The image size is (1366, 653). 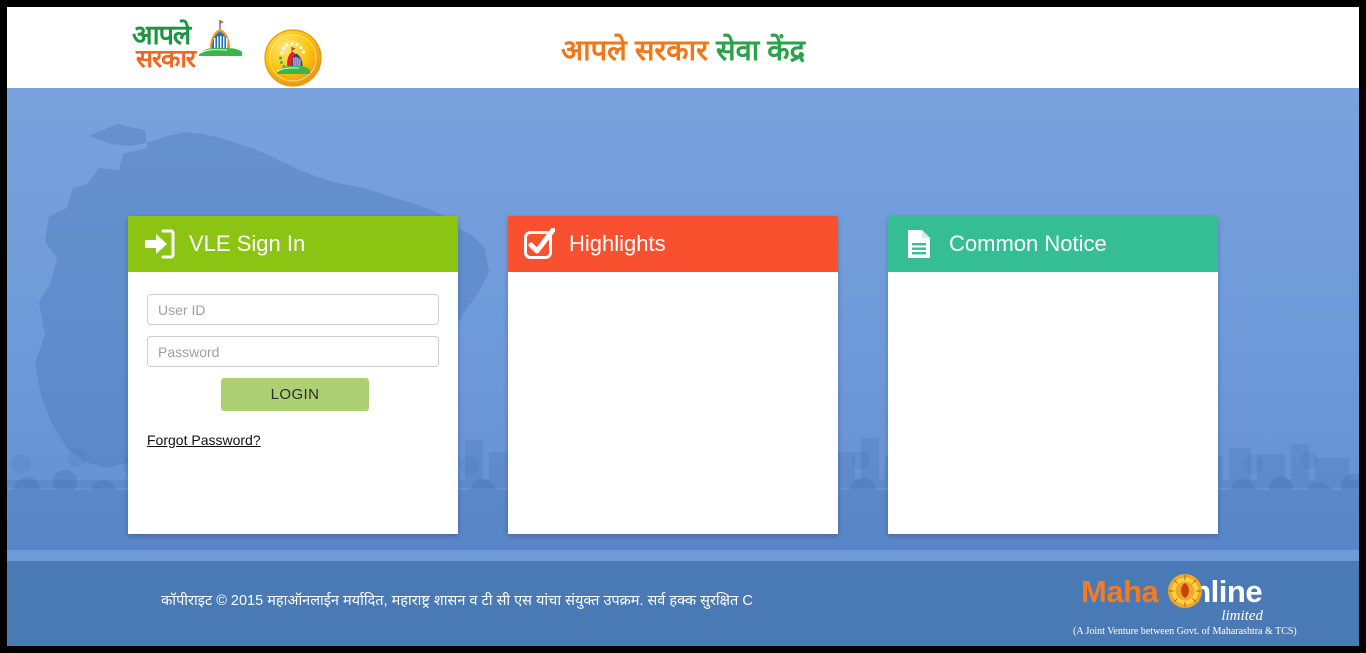 I want to click on highlights-panel-title: Highlights, so click(x=617, y=243).